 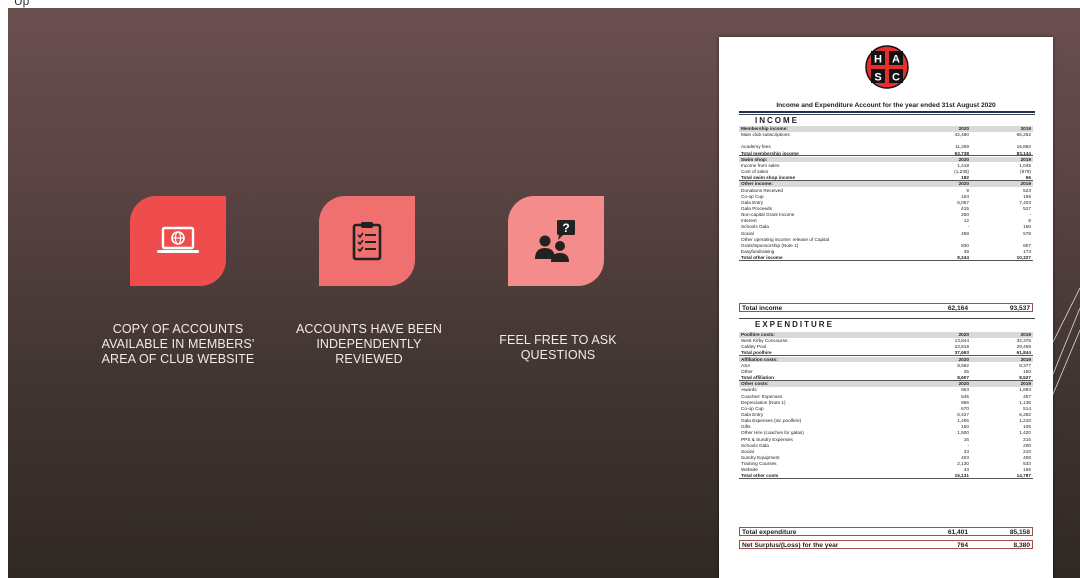 What do you see at coordinates (1027, 445) in the screenshot?
I see `value-2019: 200` at bounding box center [1027, 445].